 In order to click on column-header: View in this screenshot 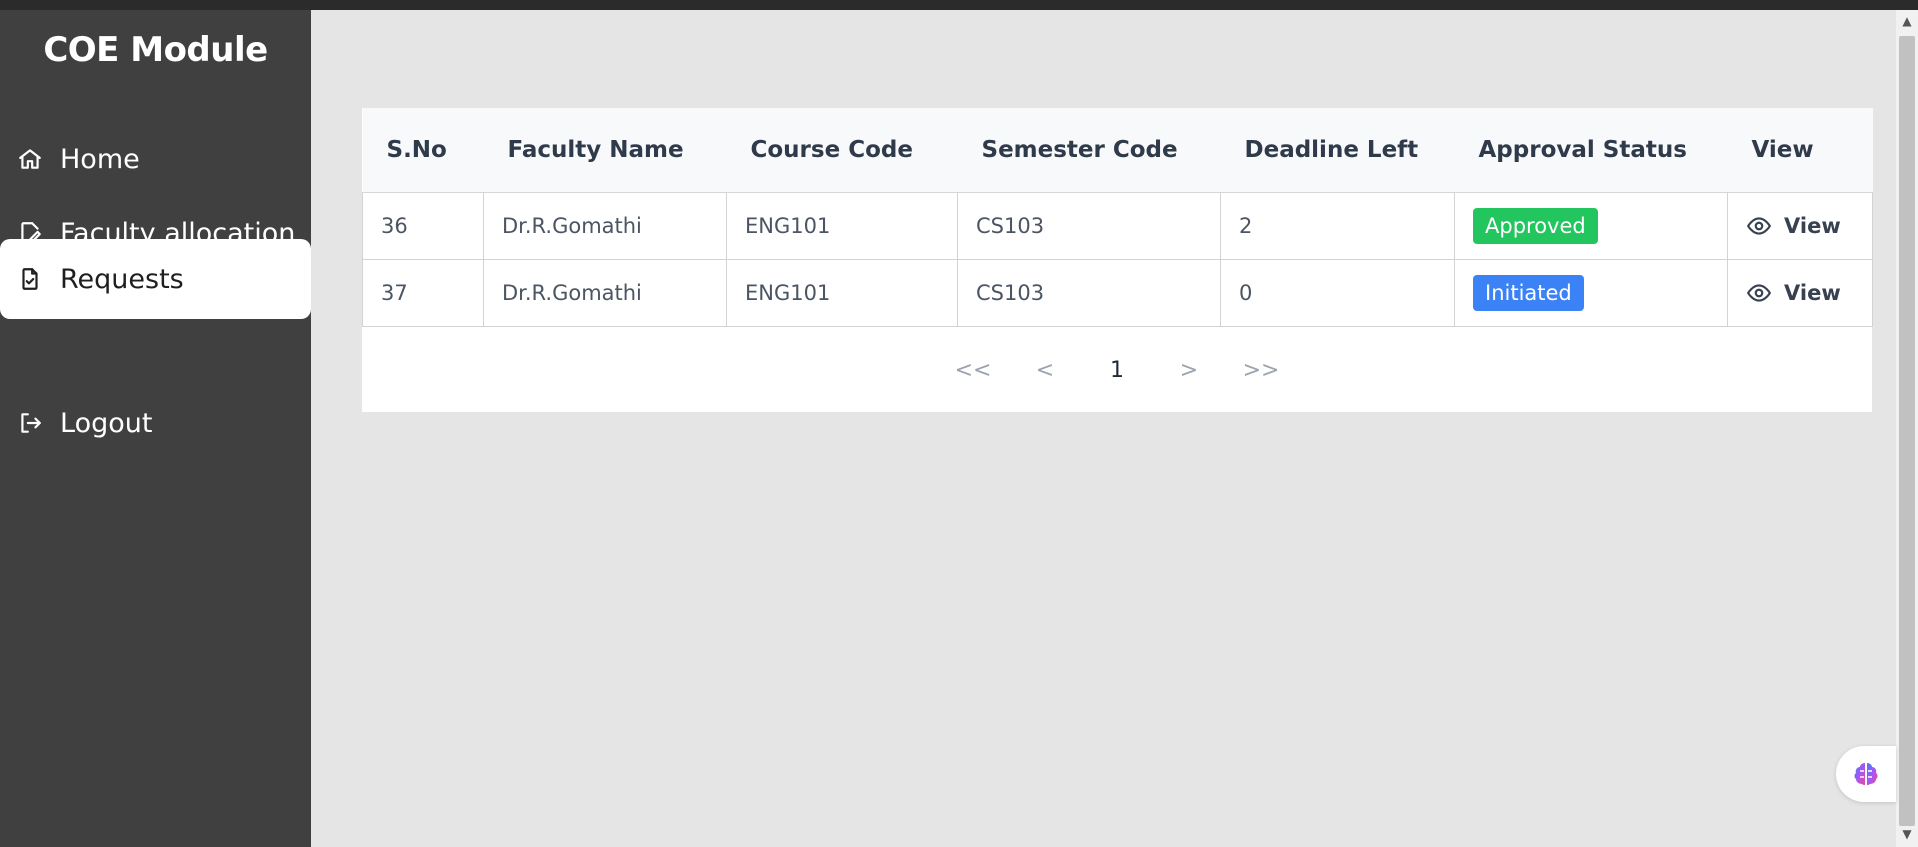, I will do `click(1800, 150)`.